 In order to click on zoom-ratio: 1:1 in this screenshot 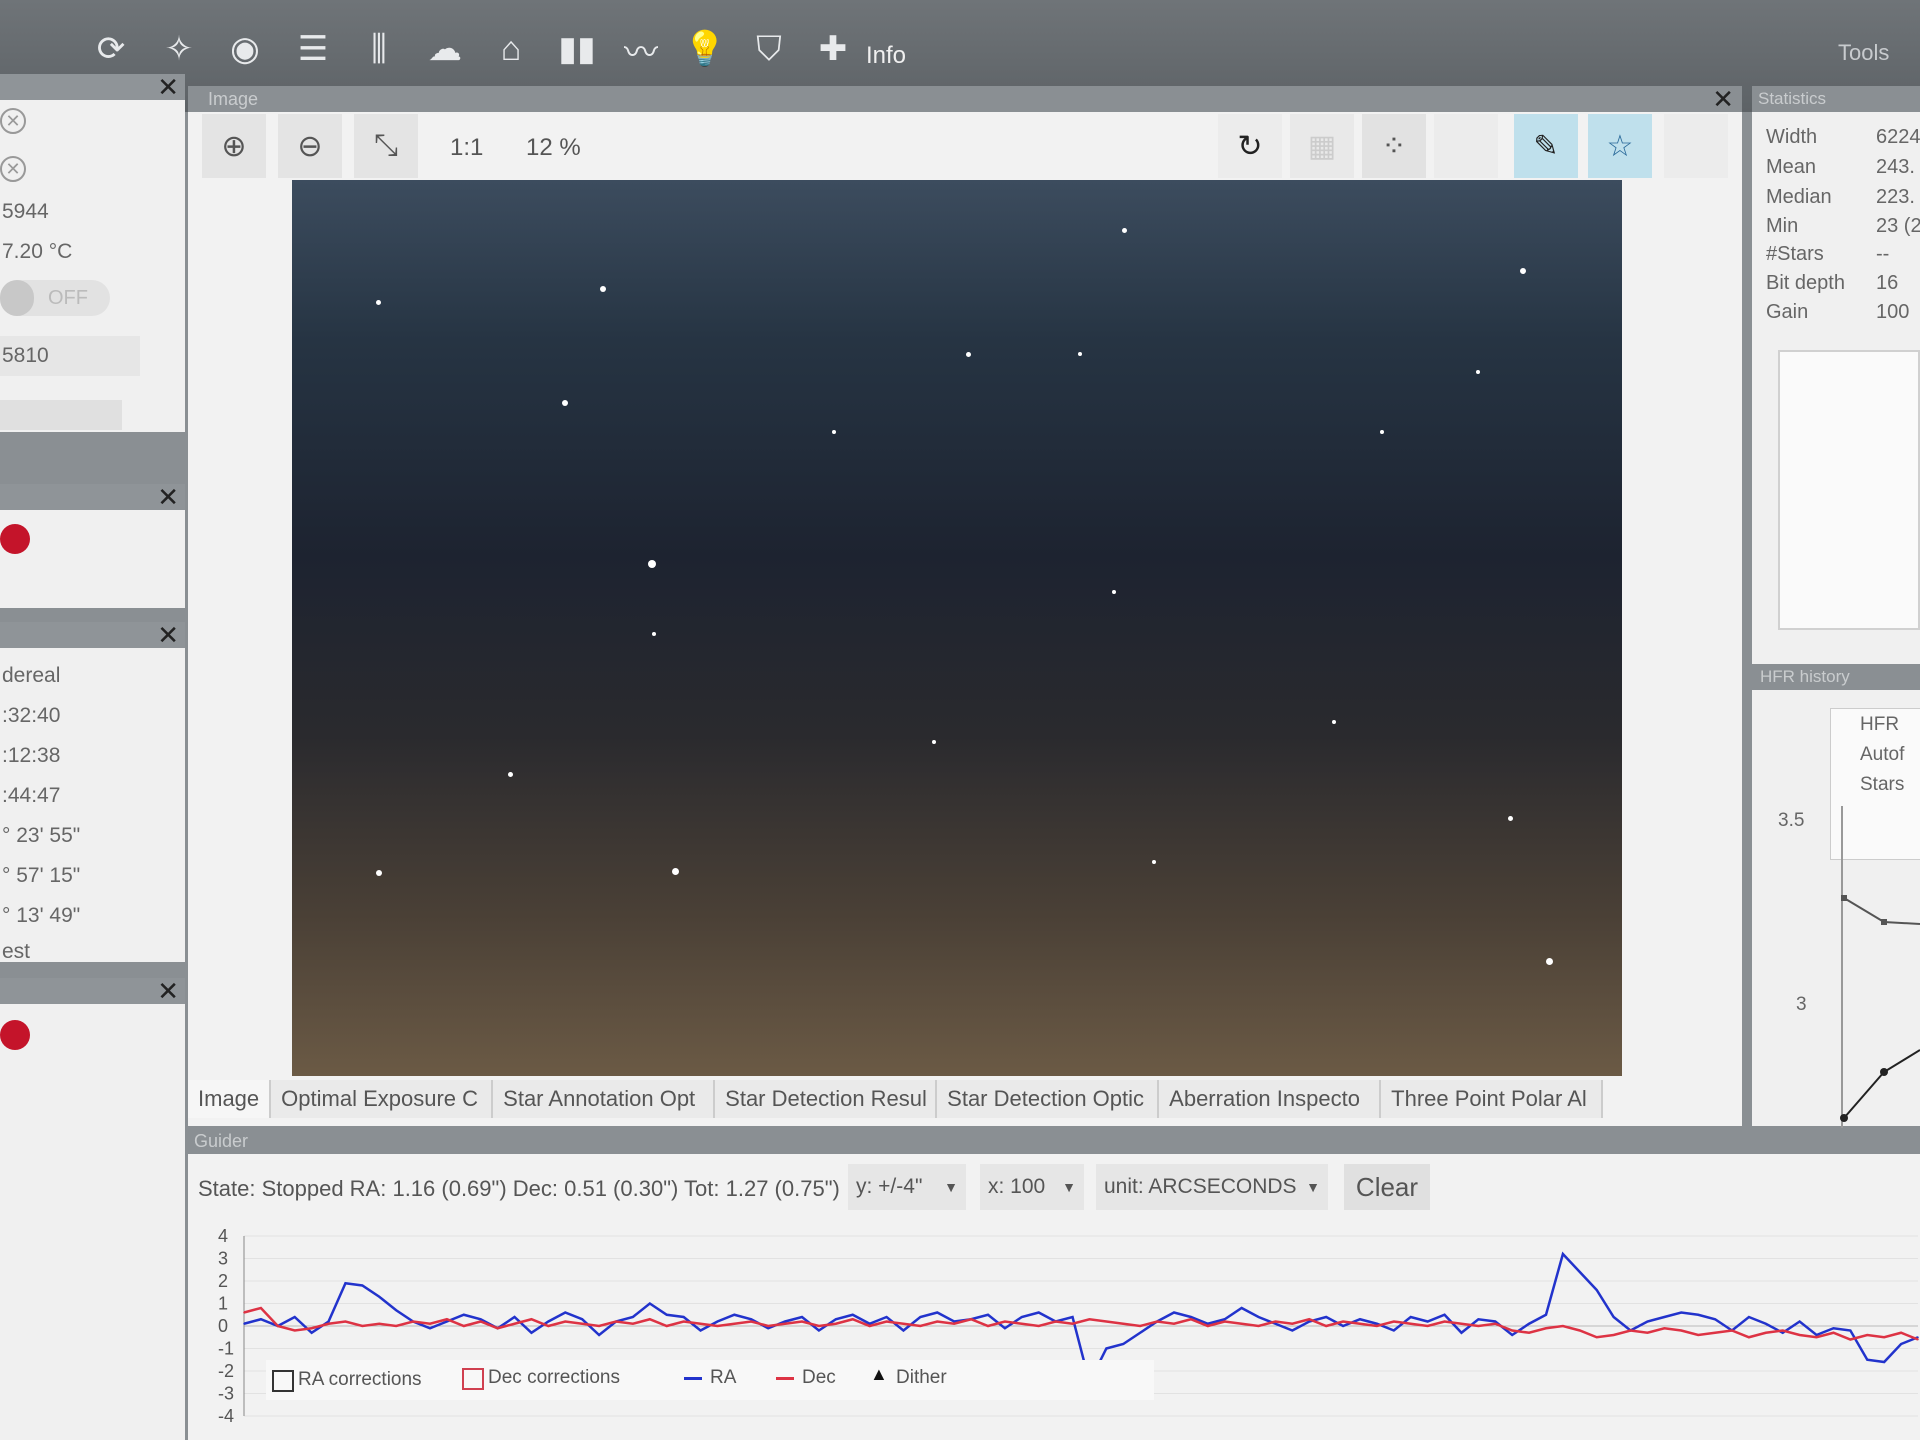, I will do `click(466, 148)`.